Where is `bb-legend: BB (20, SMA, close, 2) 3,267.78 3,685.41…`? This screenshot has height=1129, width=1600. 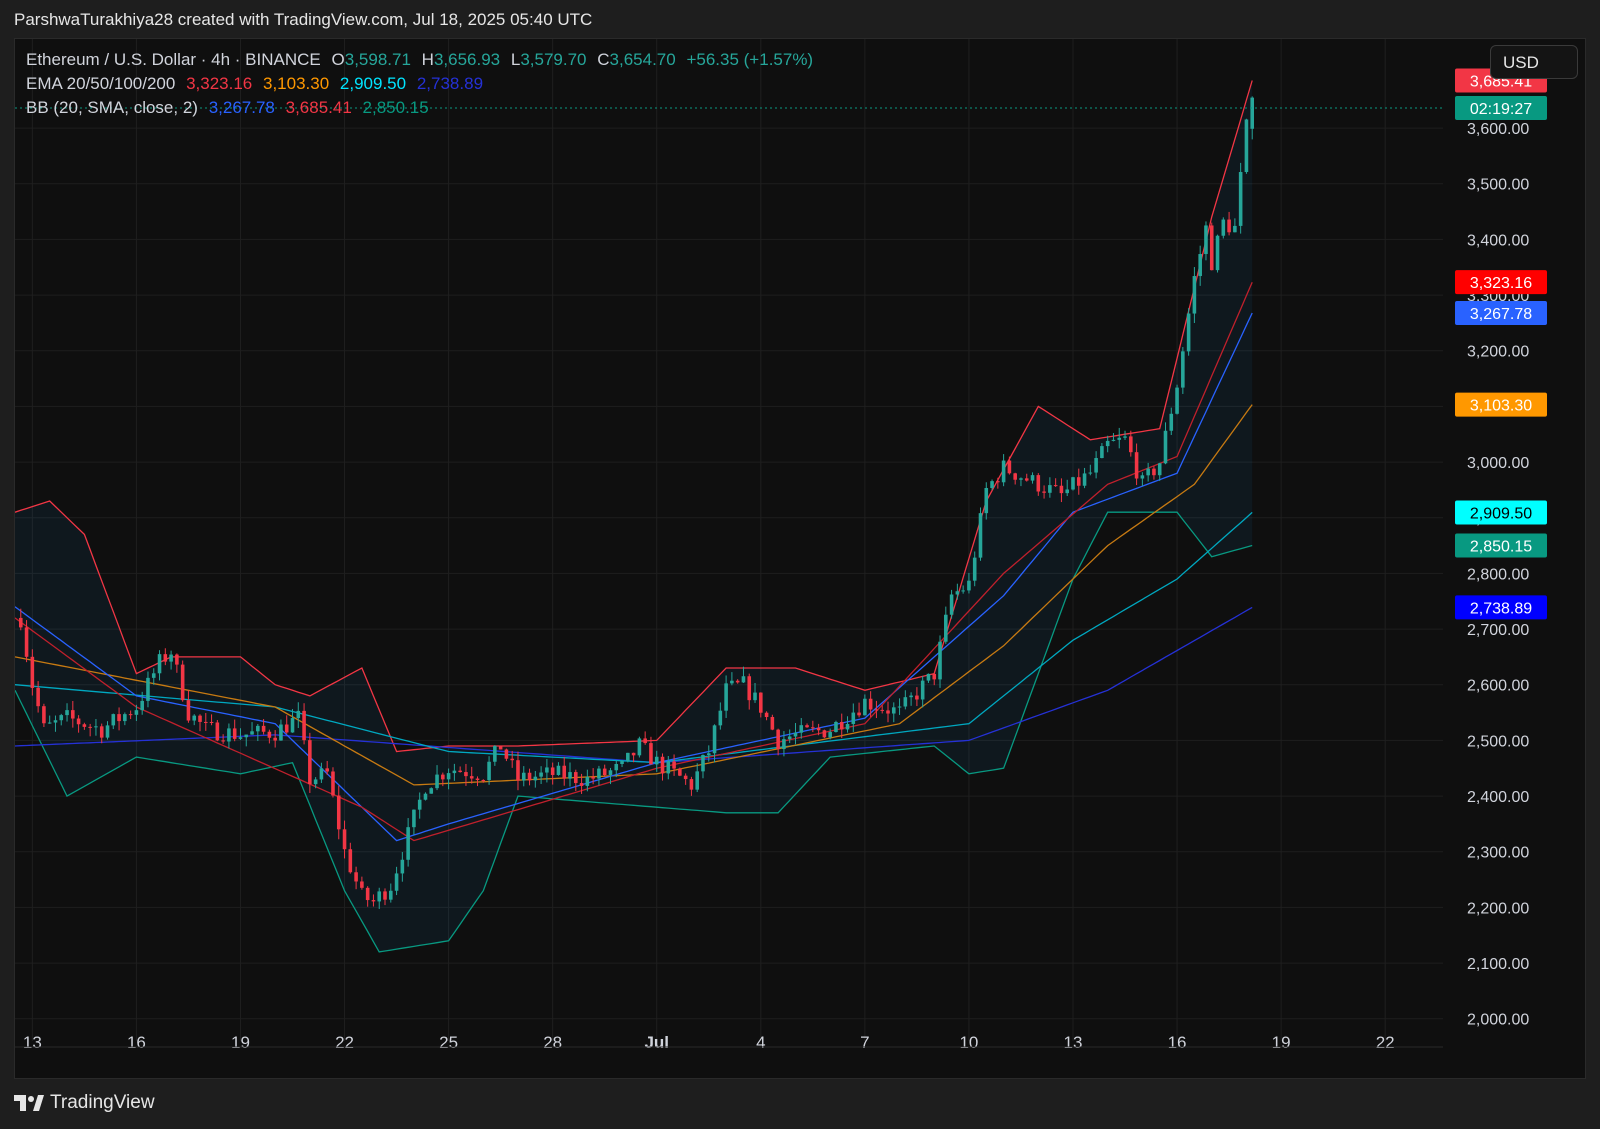
bb-legend: BB (20, SMA, close, 2) 3,267.78 3,685.41… is located at coordinates (230, 108).